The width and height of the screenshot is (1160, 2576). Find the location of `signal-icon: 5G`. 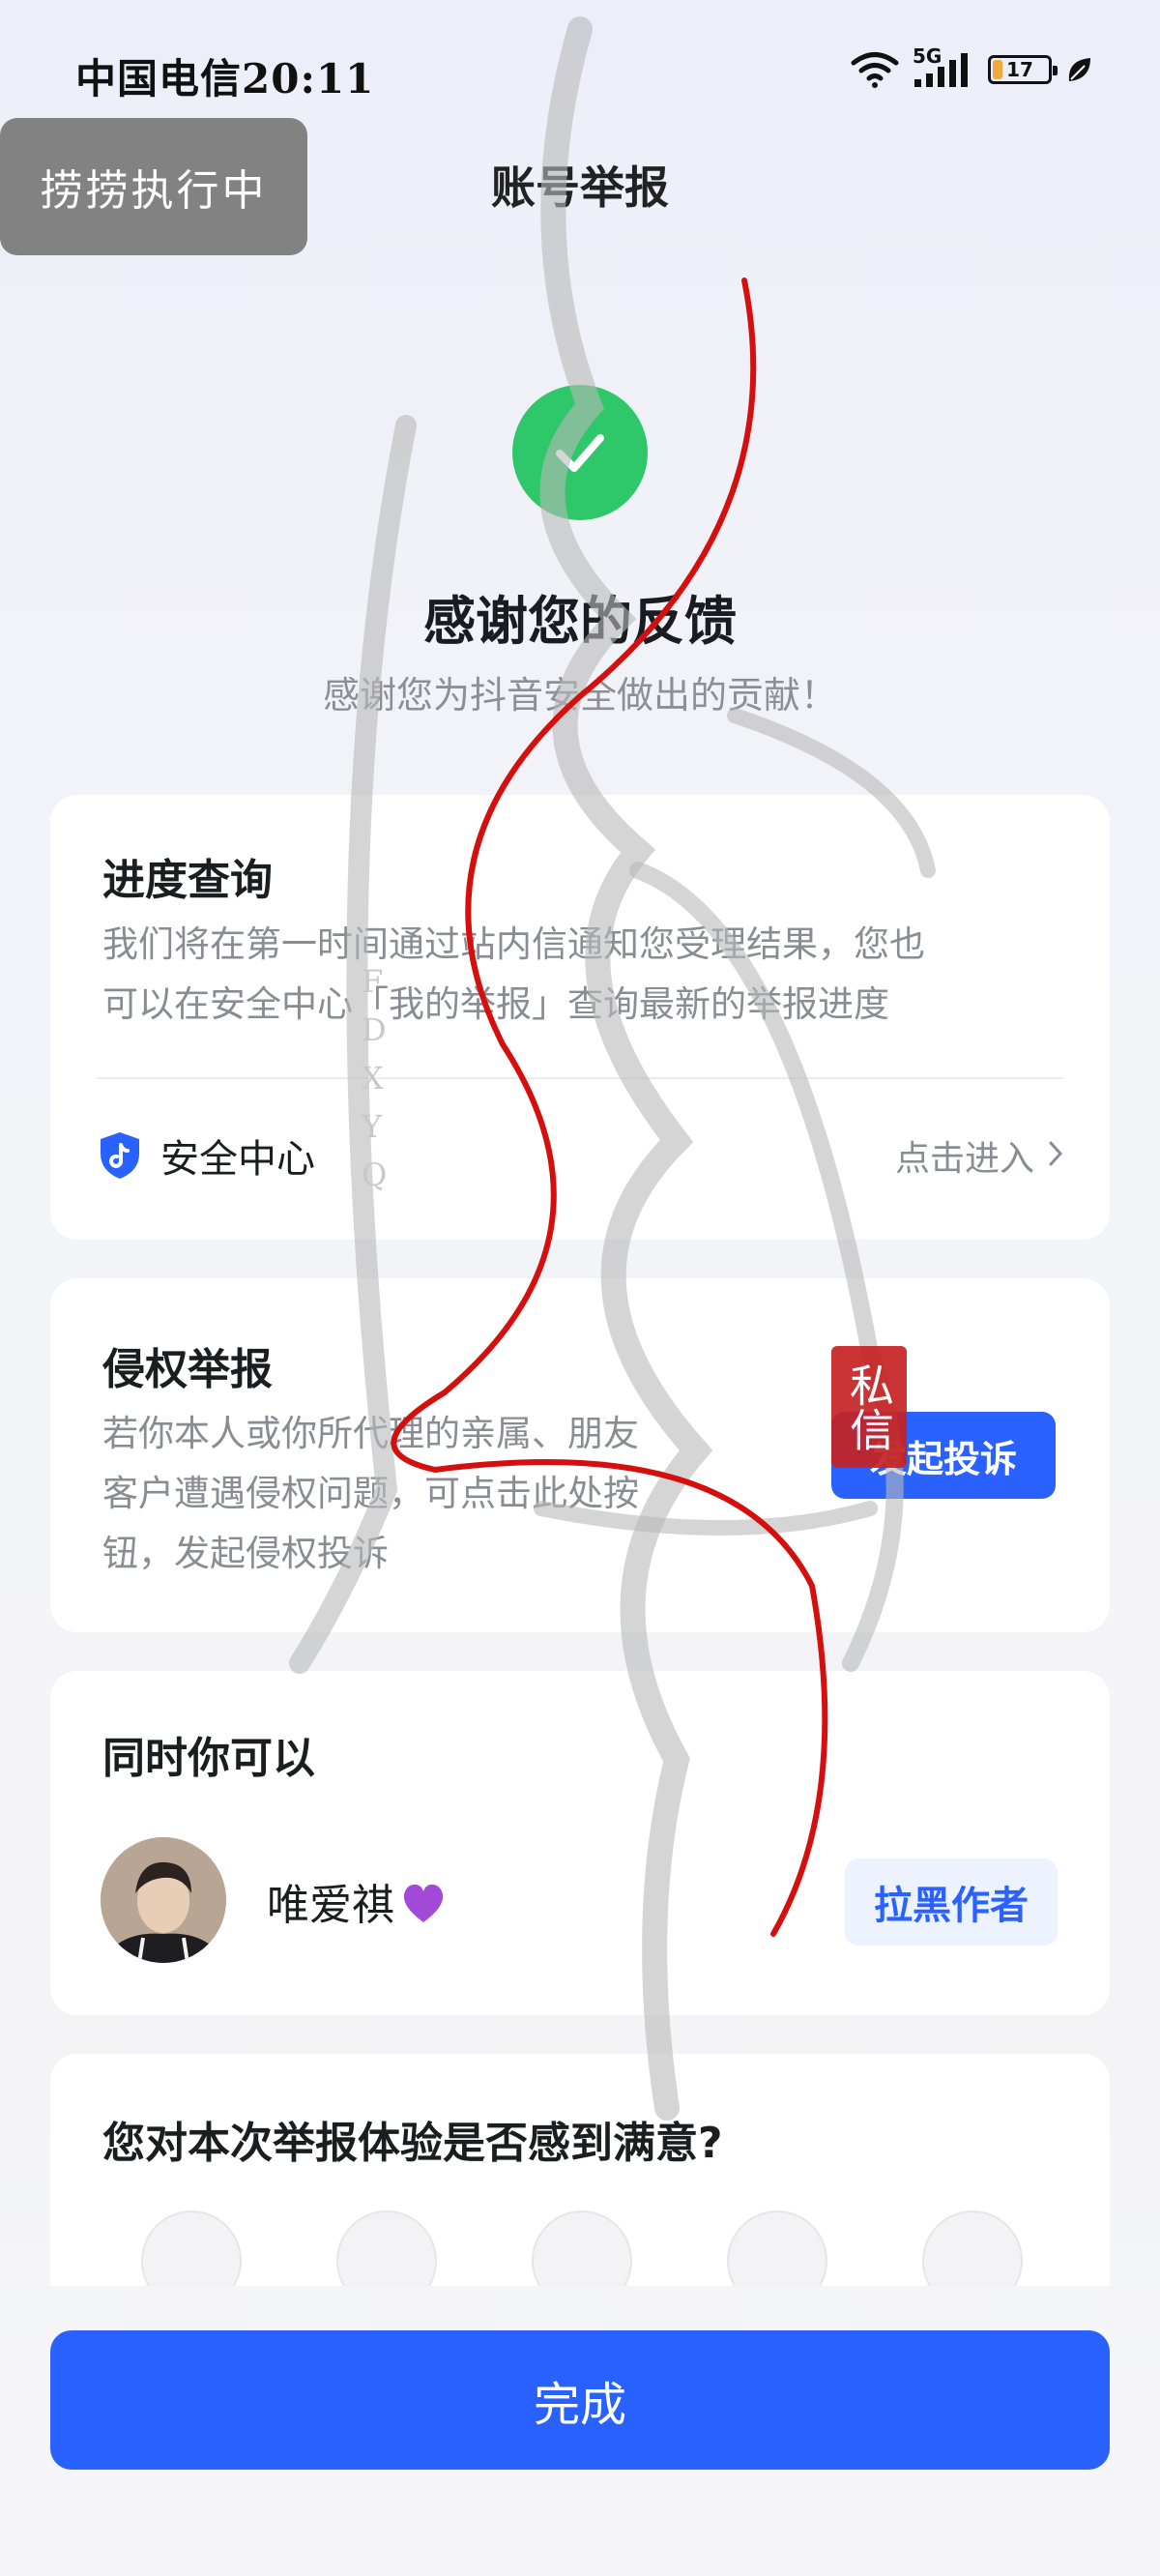

signal-icon: 5G is located at coordinates (944, 66).